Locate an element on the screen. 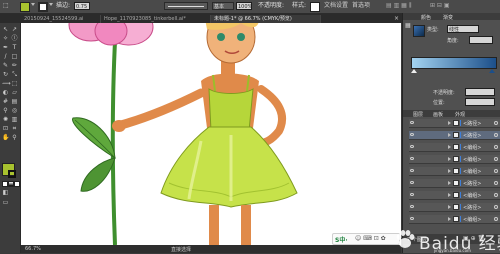 The width and height of the screenshot is (500, 254). selection-tool-icon: ↖ is located at coordinates (5, 29).